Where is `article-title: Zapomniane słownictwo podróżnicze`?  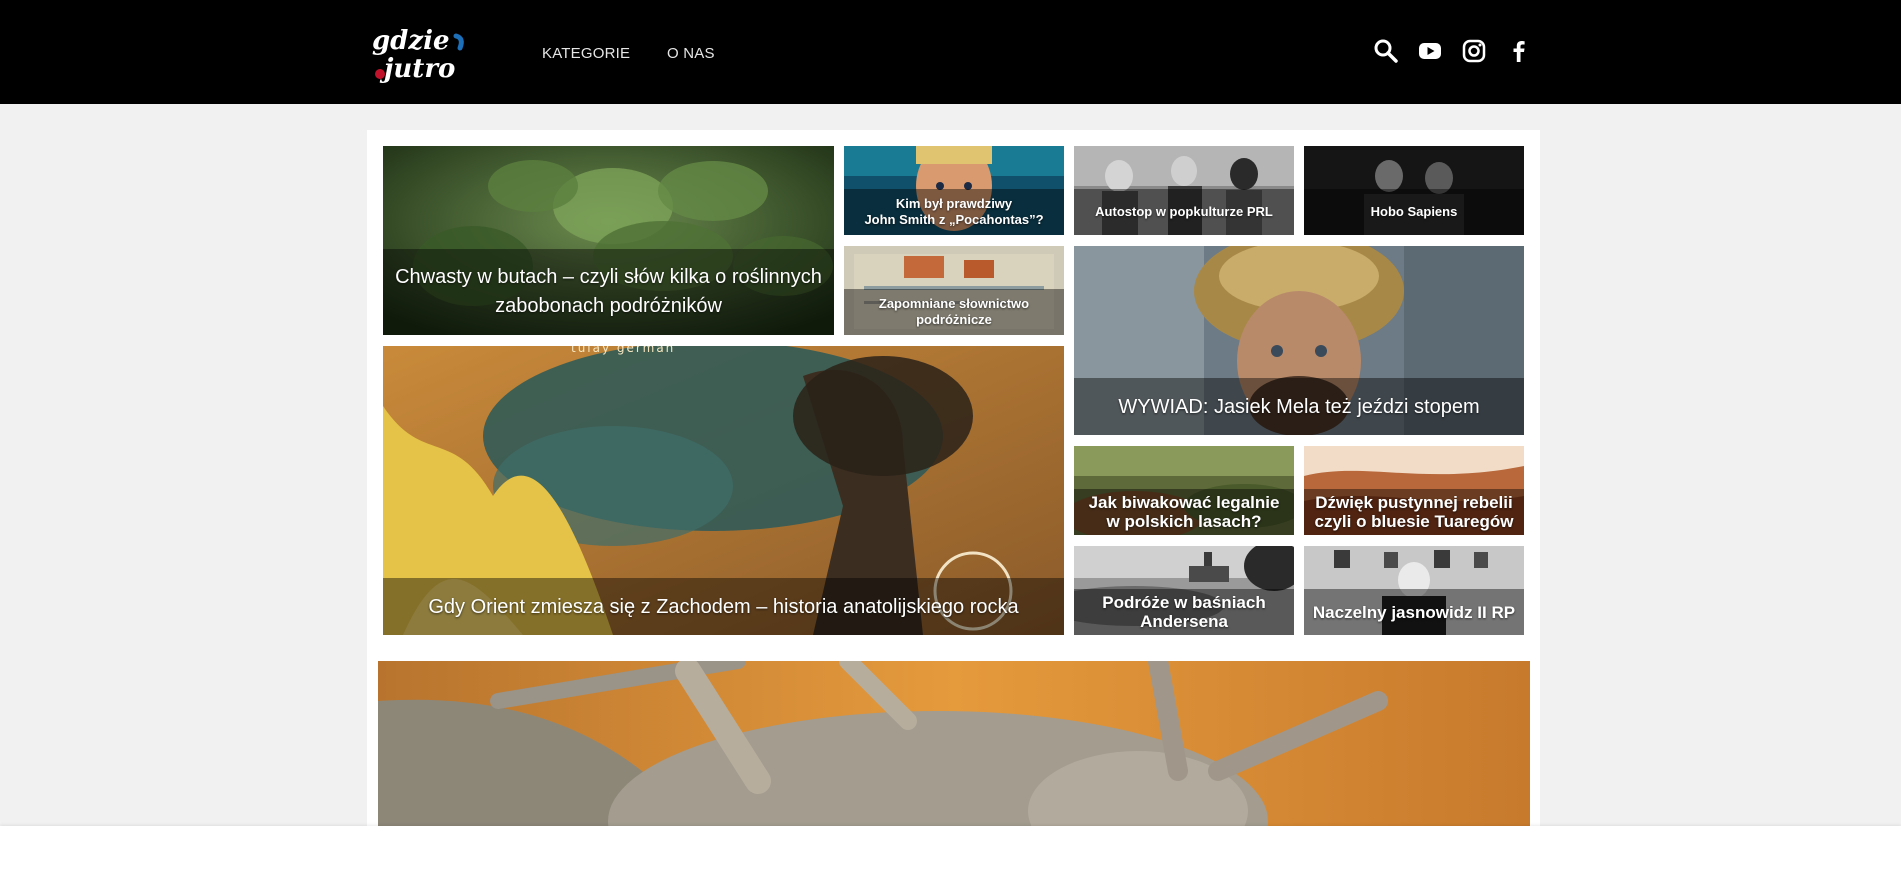
article-title: Zapomniane słownictwo podróżnicze is located at coordinates (954, 311).